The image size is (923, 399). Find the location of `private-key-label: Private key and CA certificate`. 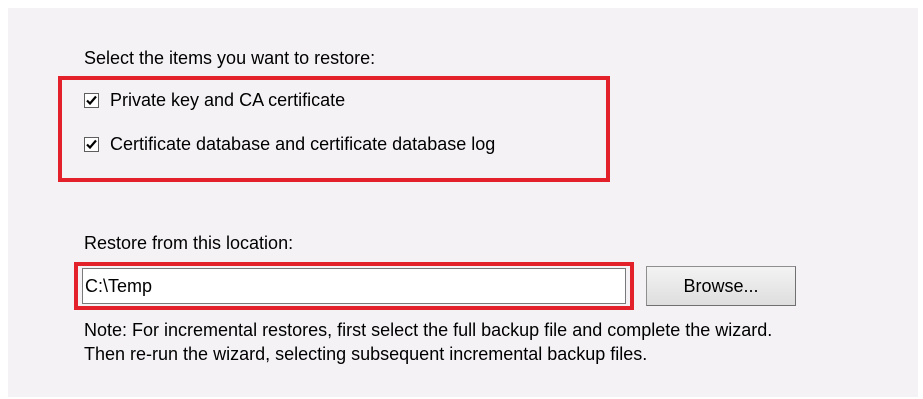

private-key-label: Private key and CA certificate is located at coordinates (228, 100).